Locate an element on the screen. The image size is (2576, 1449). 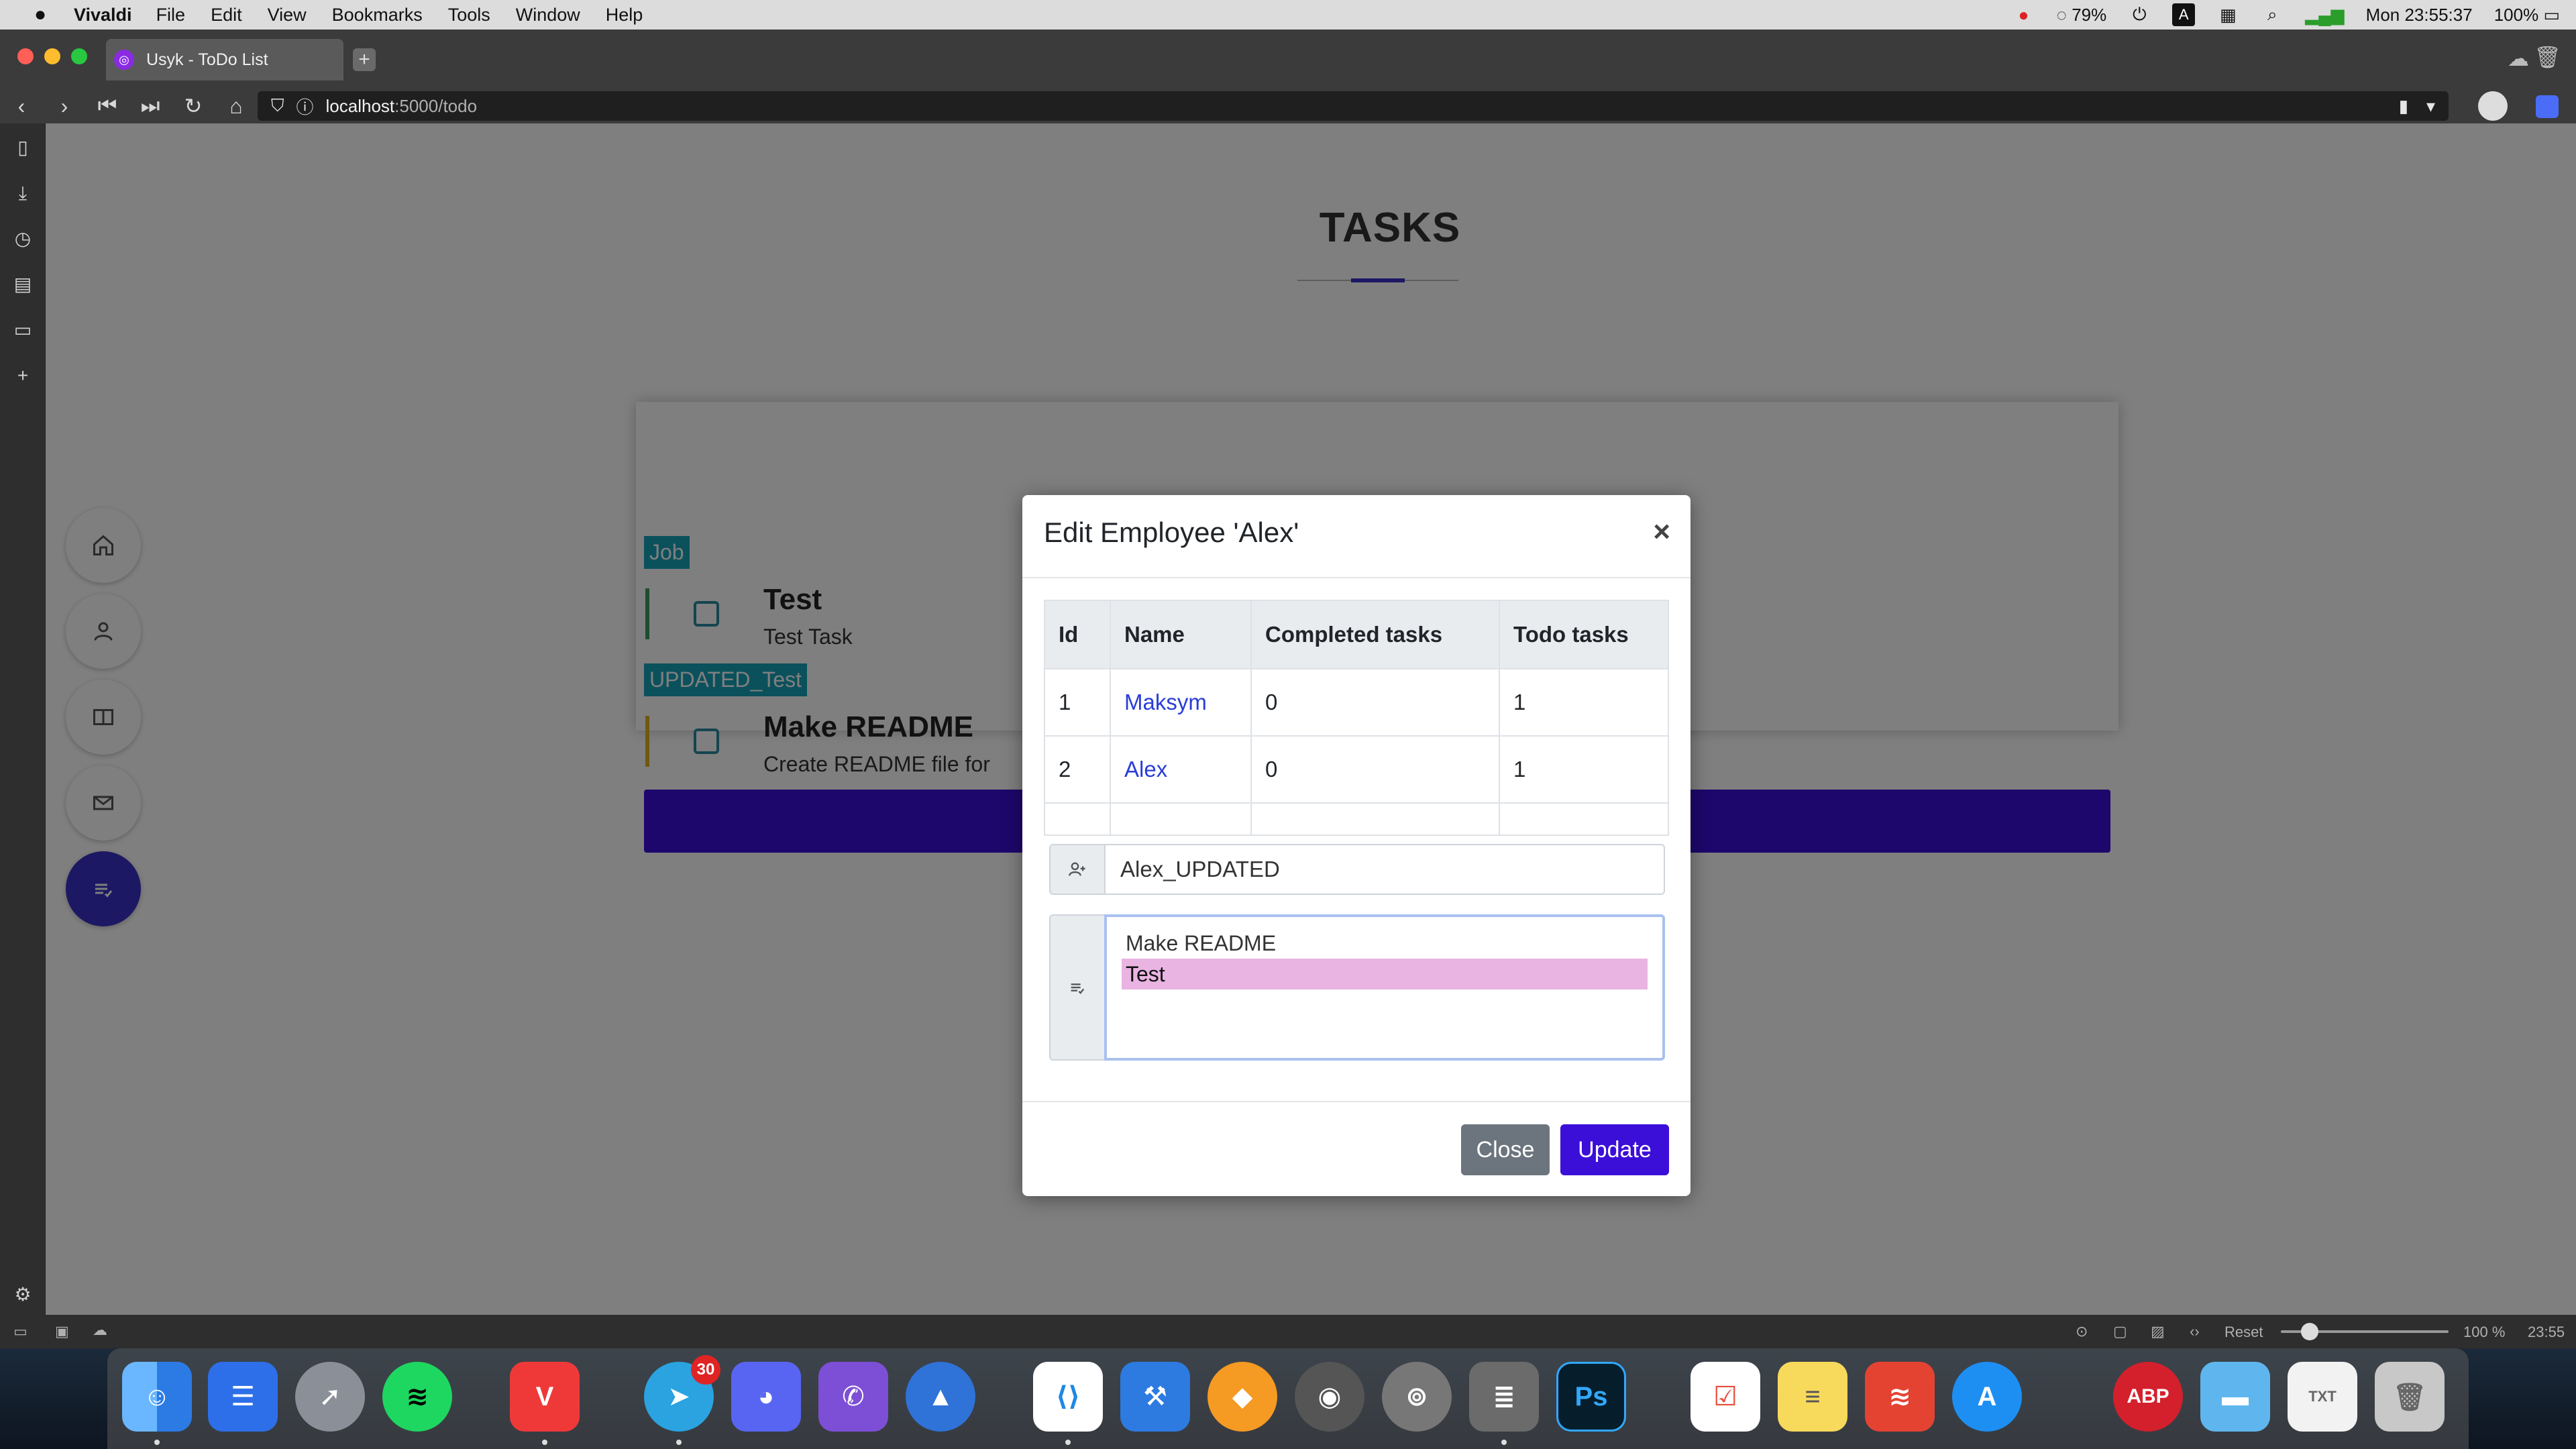
task-manager-icon: ☰ is located at coordinates (243, 1397).